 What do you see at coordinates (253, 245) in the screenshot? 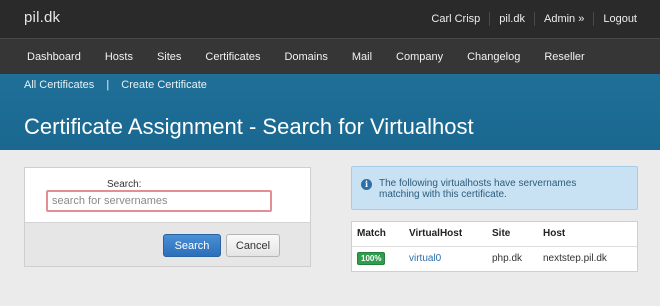
I see `cancel-button: Cancel` at bounding box center [253, 245].